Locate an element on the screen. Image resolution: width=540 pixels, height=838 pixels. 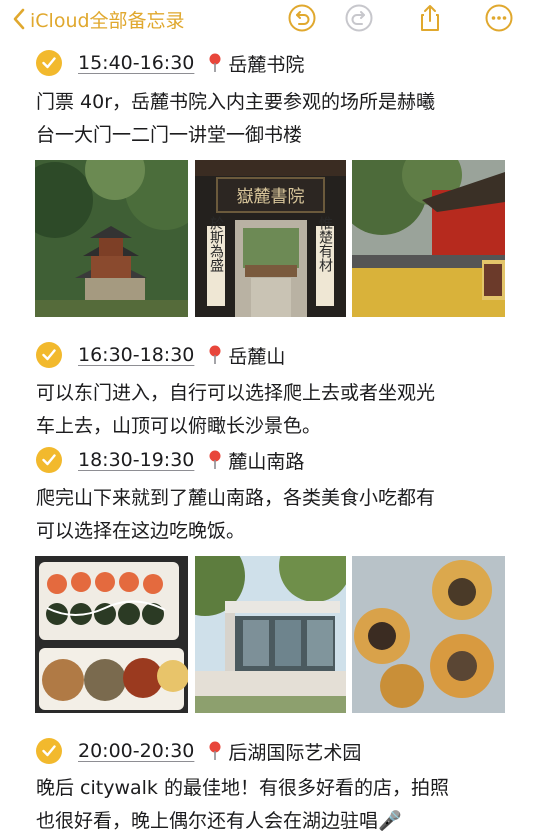
text-line: 台一大门一二门一讲堂一御书楼 is located at coordinates (169, 135).